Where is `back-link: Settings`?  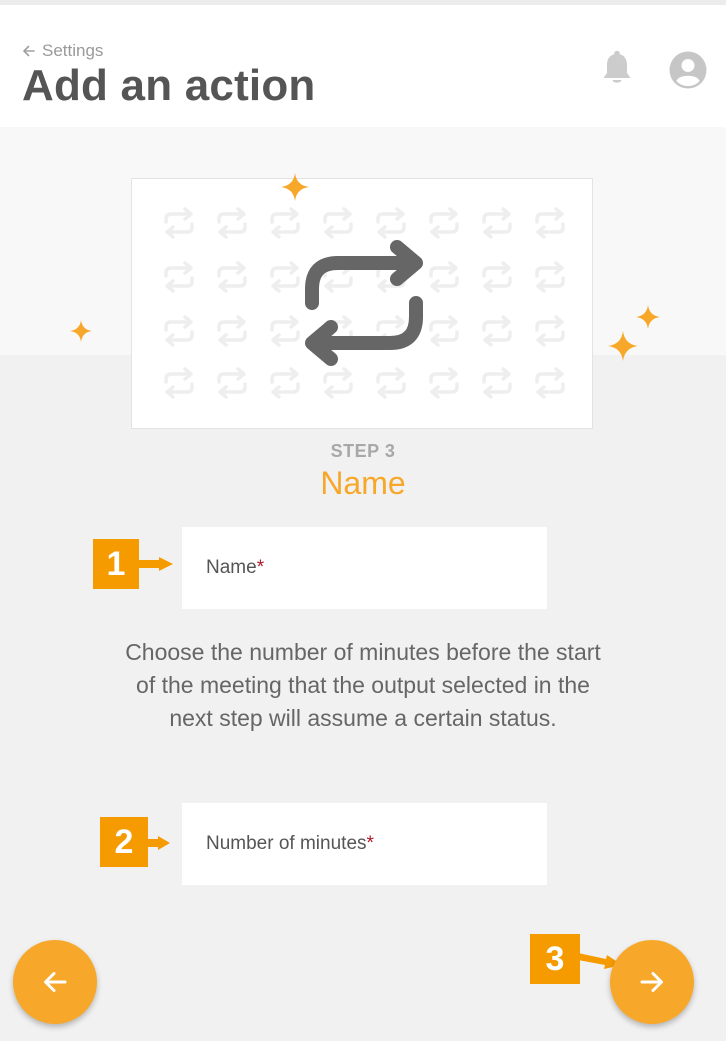
back-link: Settings is located at coordinates (62, 51).